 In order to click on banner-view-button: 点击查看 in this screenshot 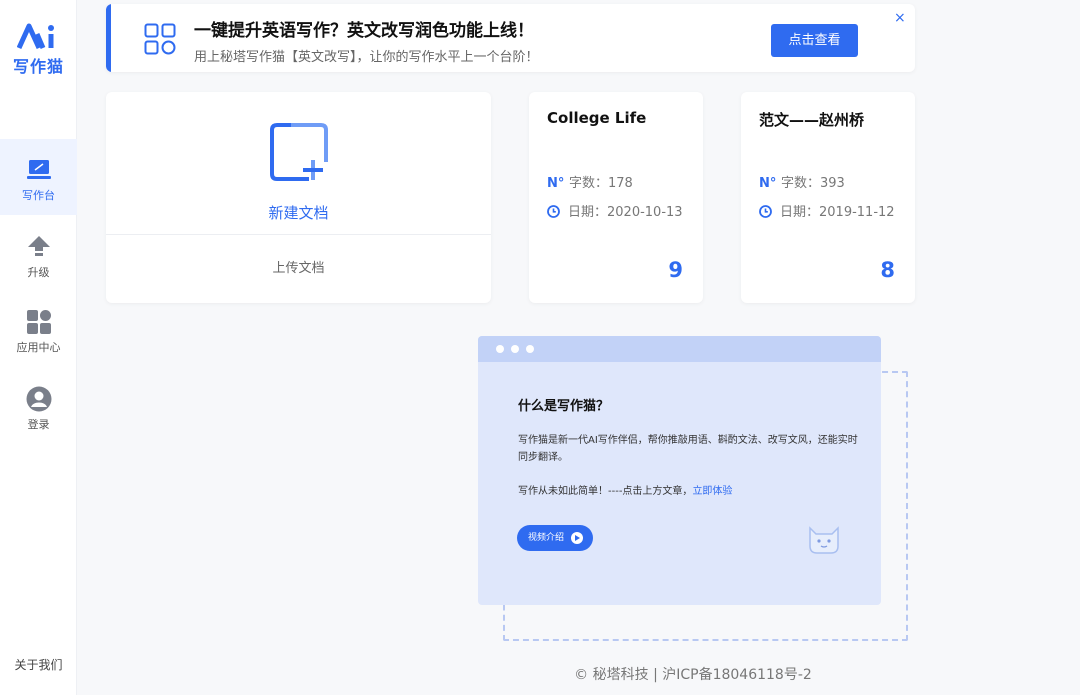, I will do `click(814, 40)`.